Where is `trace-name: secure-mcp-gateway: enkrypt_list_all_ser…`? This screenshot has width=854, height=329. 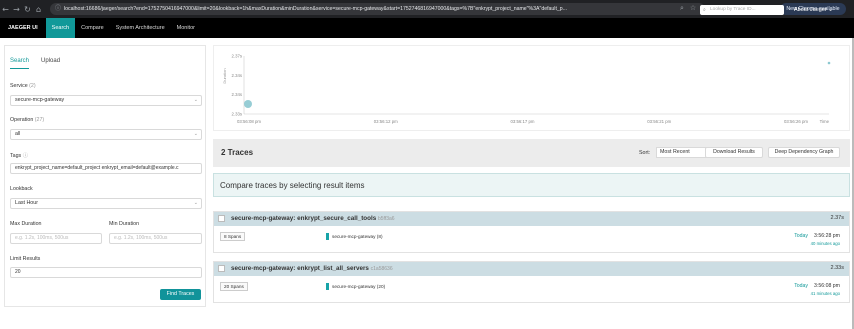
trace-name: secure-mcp-gateway: enkrypt_list_all_ser… is located at coordinates (300, 268).